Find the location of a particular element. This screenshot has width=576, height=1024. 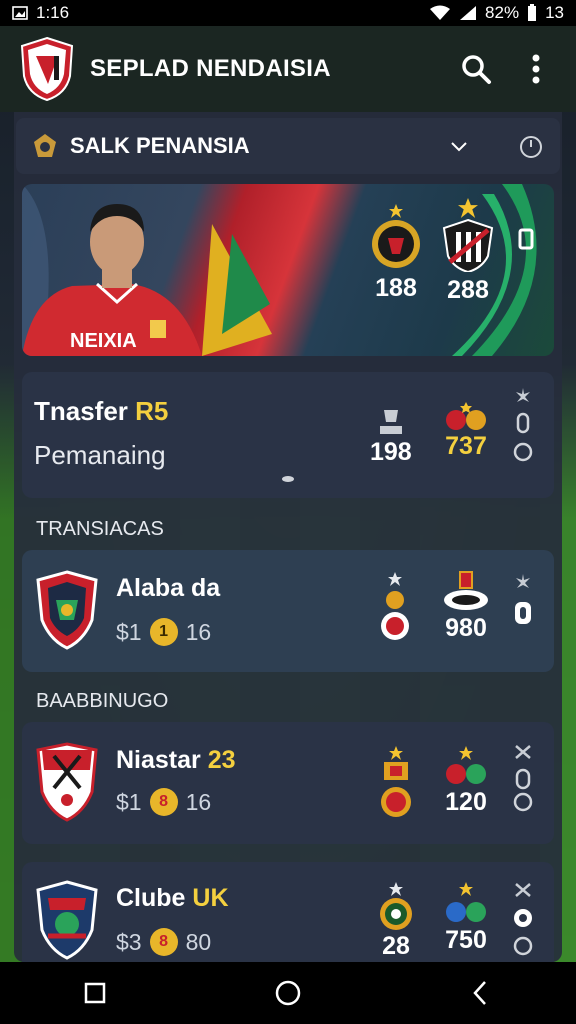

club-card: Clube UK $3 8 80 28 750 is located at coordinates (288, 917).